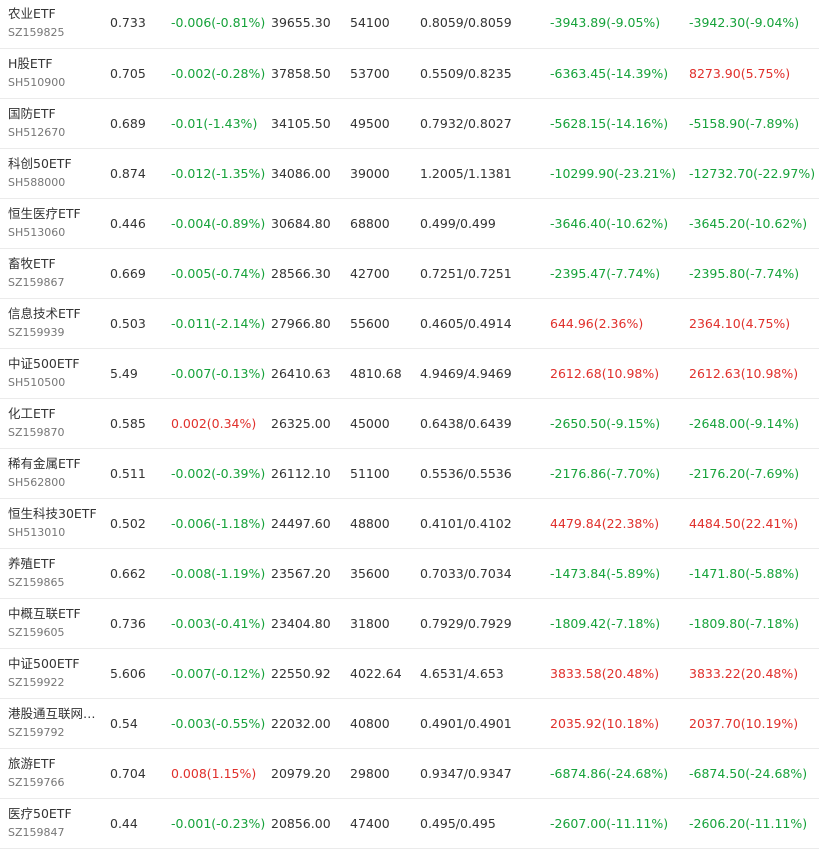  I want to click on etf-name-link: 稀有金属ETF, so click(59, 464).